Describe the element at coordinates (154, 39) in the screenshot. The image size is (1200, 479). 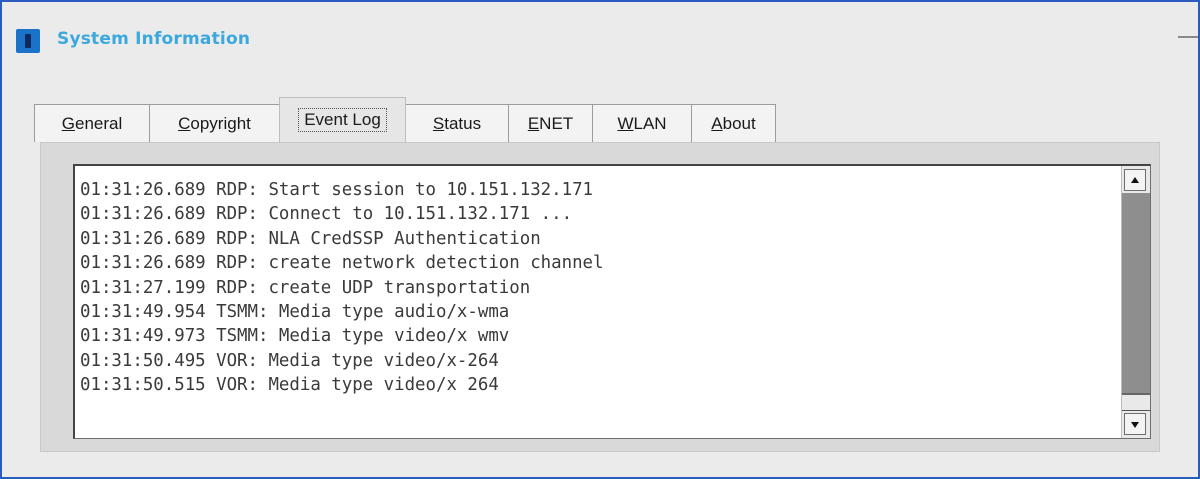
I see `window-title: System Information` at that location.